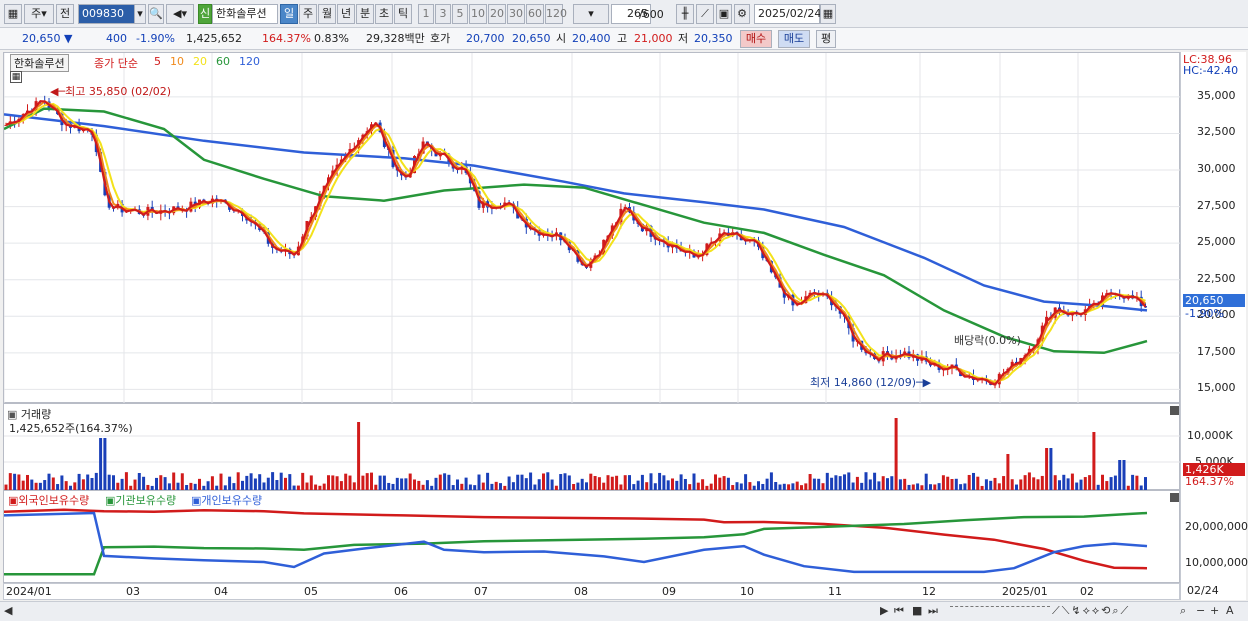 Image resolution: width=1248 pixels, height=621 pixels. What do you see at coordinates (1174, 497) in the screenshot?
I see `holdings-close-icon` at bounding box center [1174, 497].